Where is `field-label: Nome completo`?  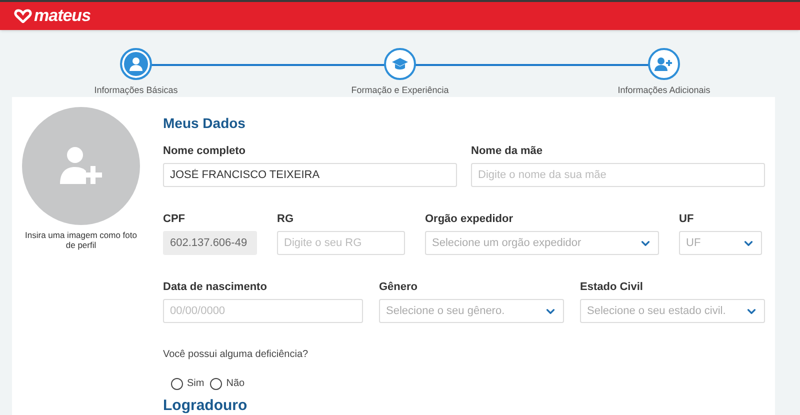
field-label: Nome completo is located at coordinates (205, 150).